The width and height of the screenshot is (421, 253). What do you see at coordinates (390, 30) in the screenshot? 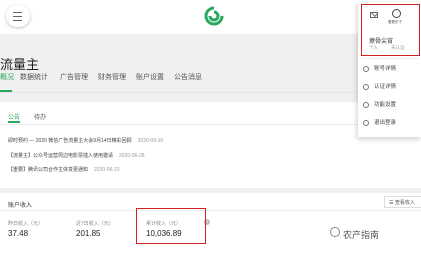
I see `highlight-box-account` at bounding box center [390, 30].